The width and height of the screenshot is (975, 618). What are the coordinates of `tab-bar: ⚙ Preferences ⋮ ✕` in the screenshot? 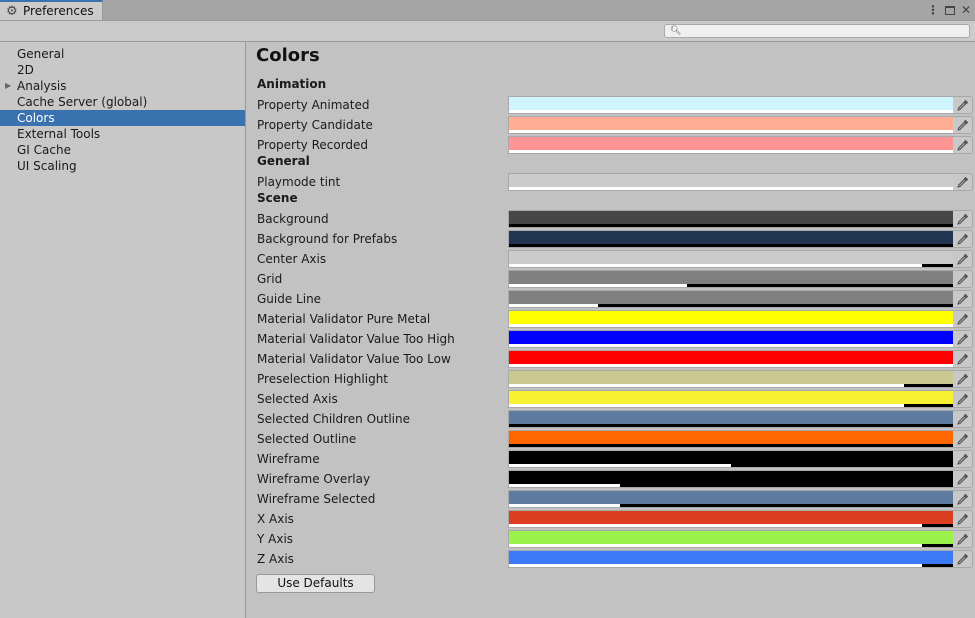 It's located at (487, 10).